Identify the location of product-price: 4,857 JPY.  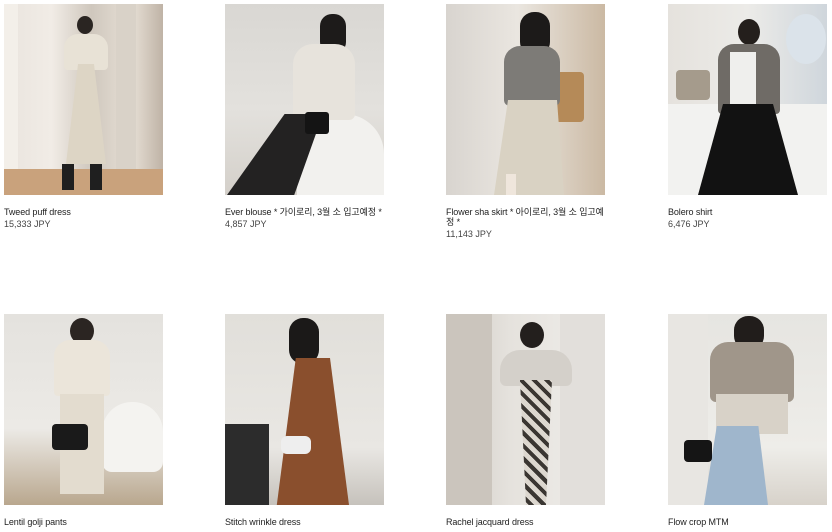
(246, 224).